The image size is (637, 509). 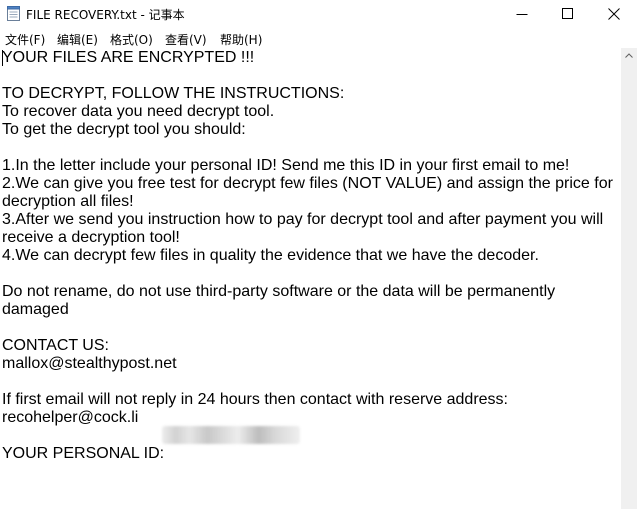 I want to click on notepad-icon, so click(x=13, y=13).